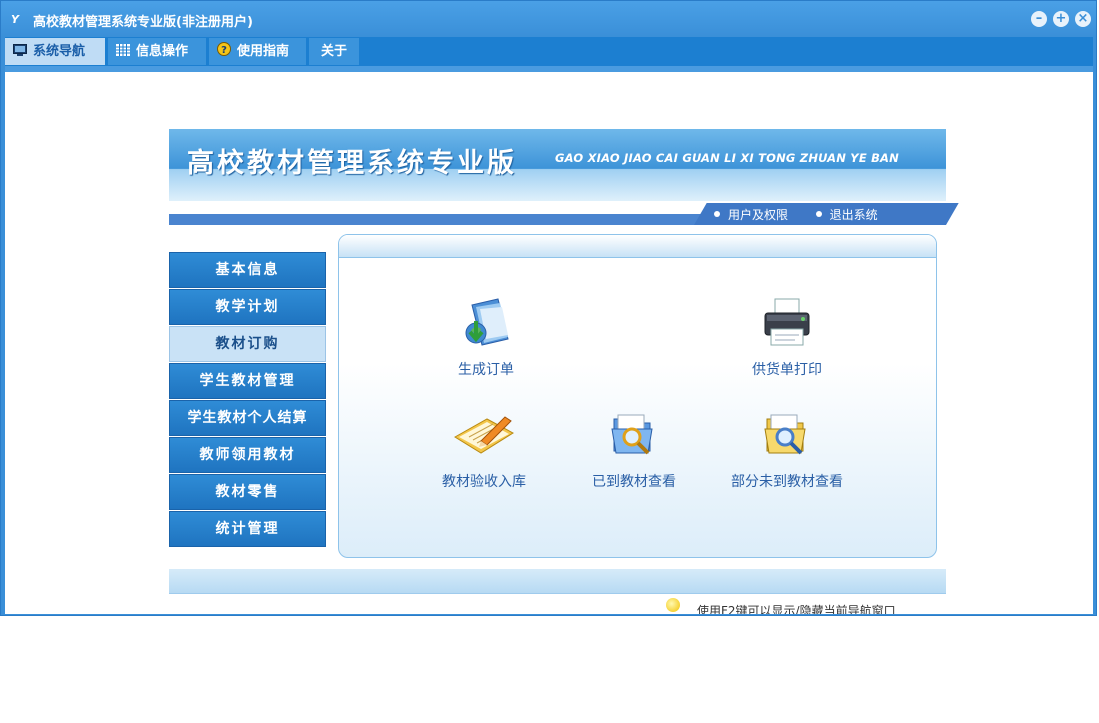  Describe the element at coordinates (162, 51) in the screenshot. I see `tab-label: 信息操作` at that location.